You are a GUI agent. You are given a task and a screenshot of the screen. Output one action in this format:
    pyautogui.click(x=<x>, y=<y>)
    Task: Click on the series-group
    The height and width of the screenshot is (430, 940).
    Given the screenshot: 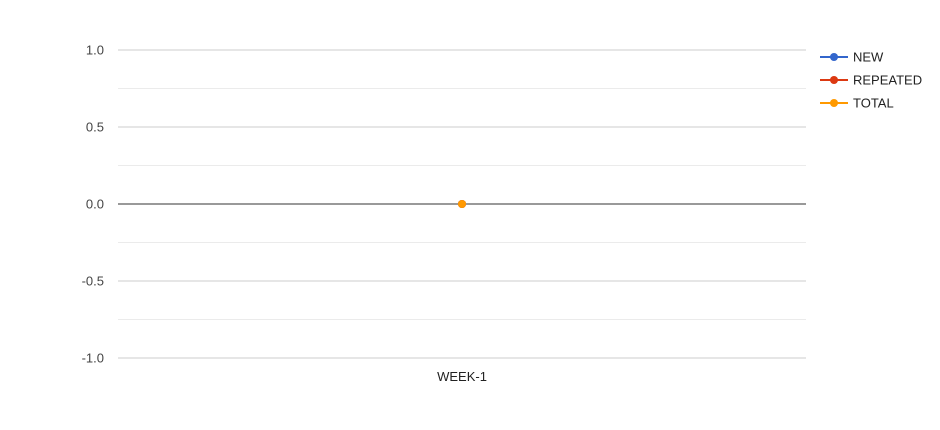 What is the action you would take?
    pyautogui.click(x=462, y=204)
    